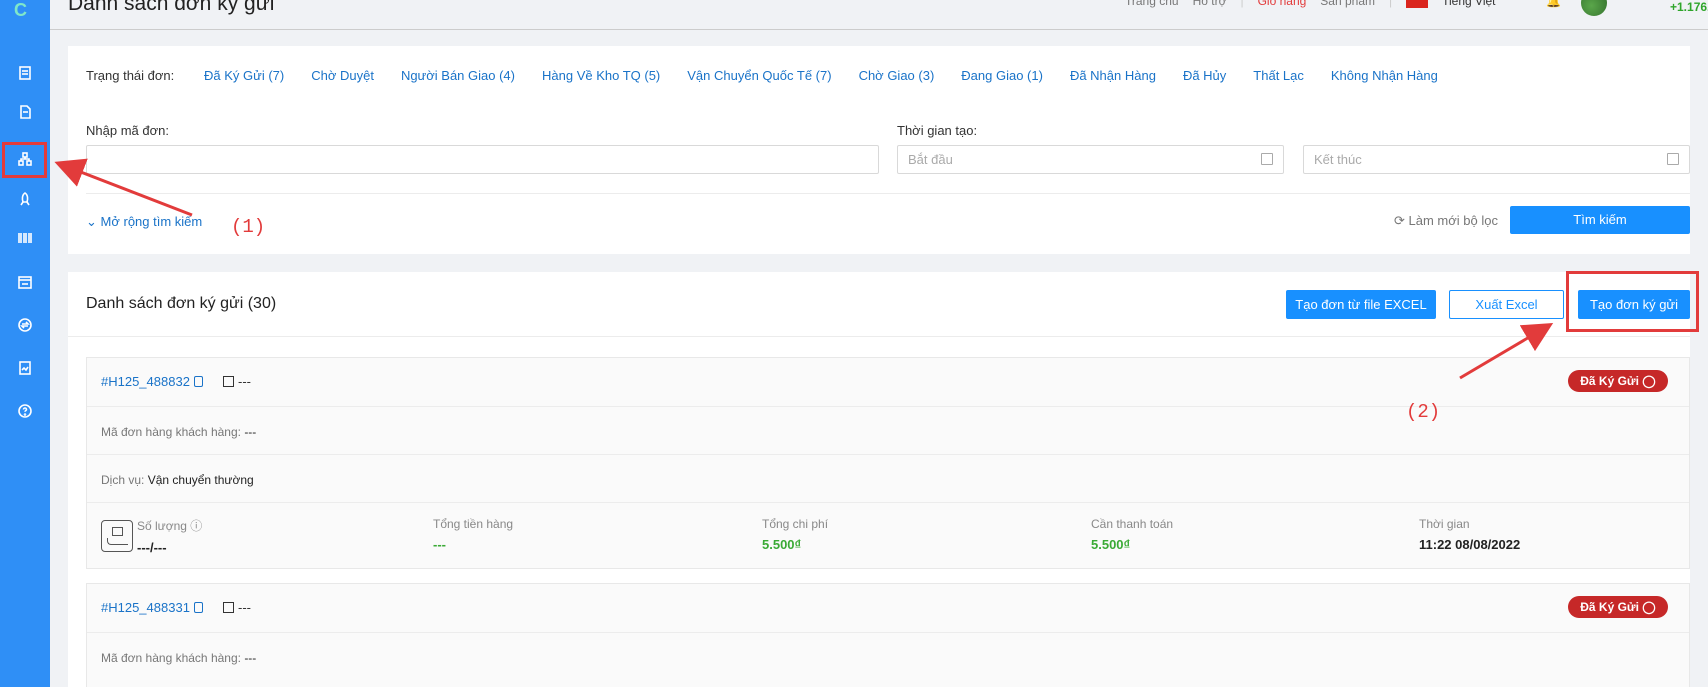 This screenshot has width=1708, height=687. I want to click on order-code-label: Nhập mã đơn:, so click(127, 130).